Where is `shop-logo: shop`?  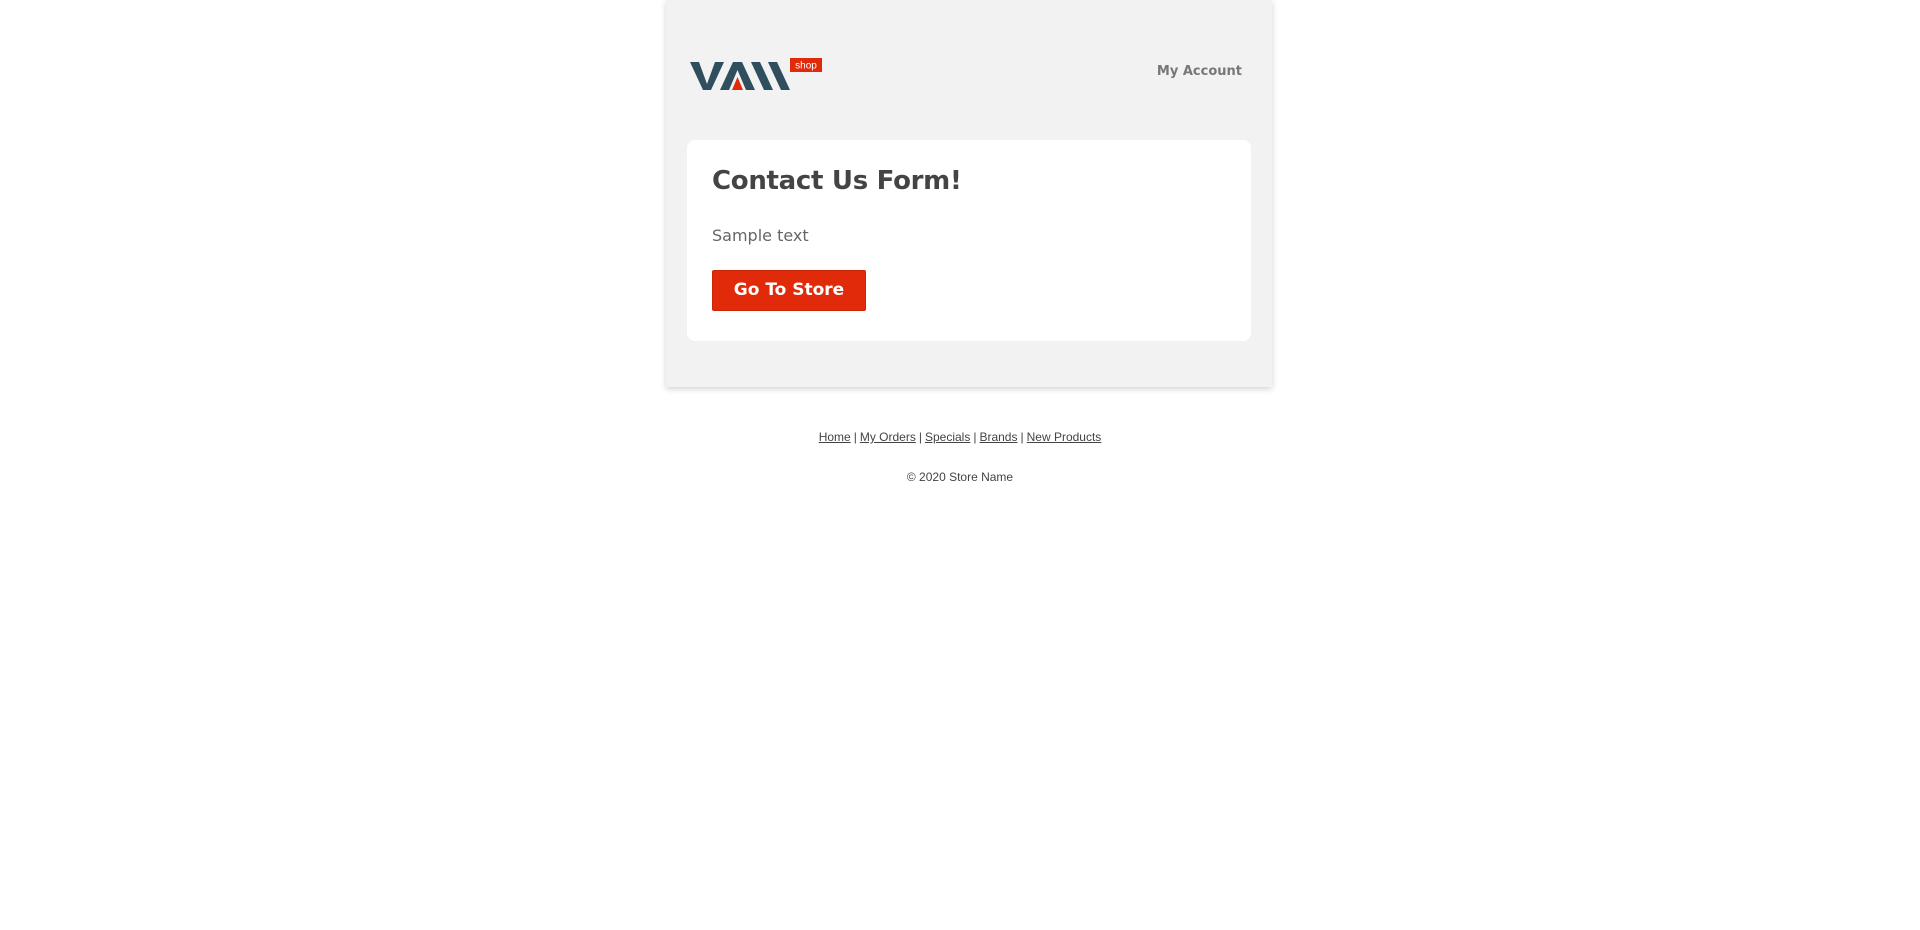 shop-logo: shop is located at coordinates (756, 75).